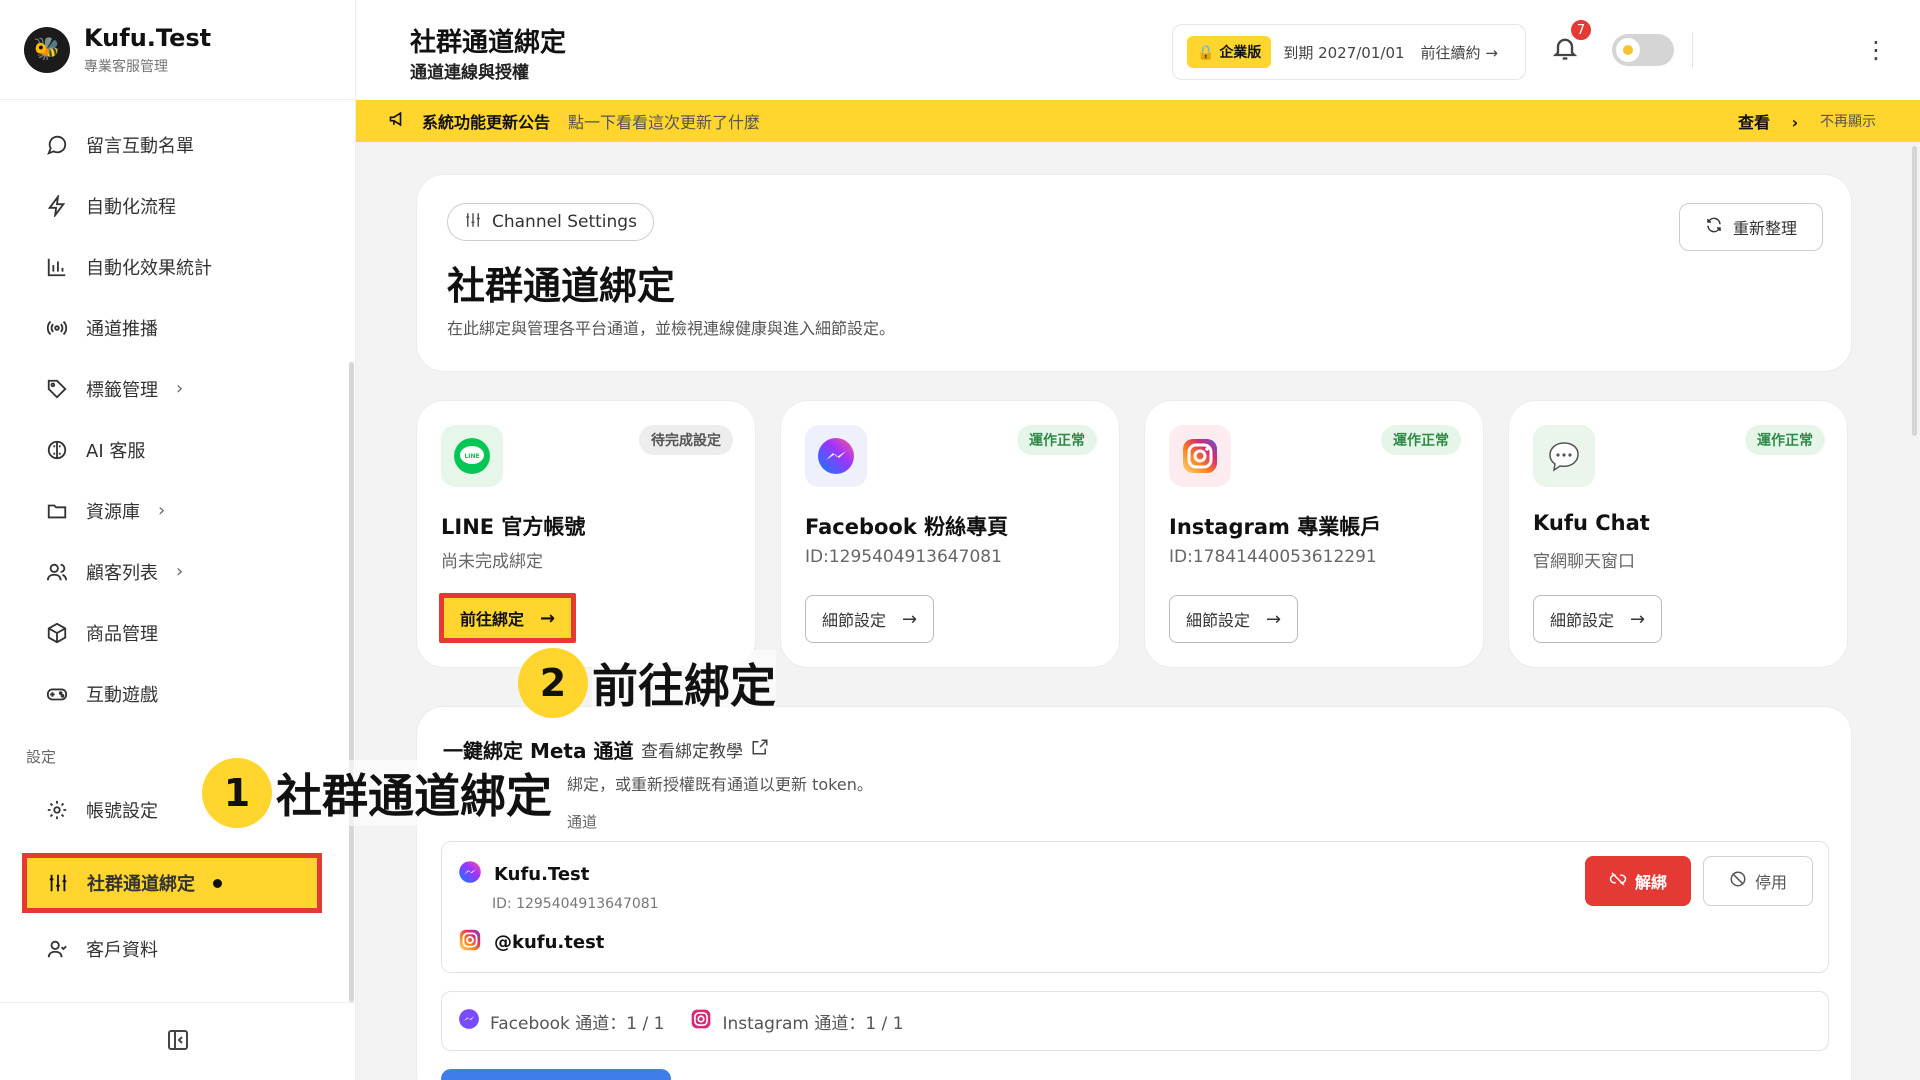 This screenshot has width=1920, height=1080. I want to click on account-name: Kufu.Test, so click(542, 874).